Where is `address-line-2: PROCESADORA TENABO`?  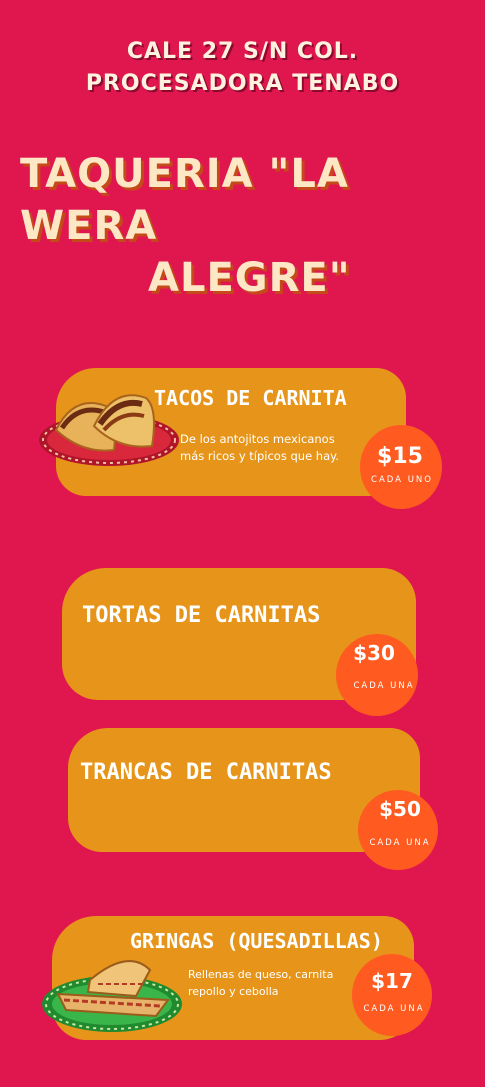
address-line-2: PROCESADORA TENABO is located at coordinates (242, 83).